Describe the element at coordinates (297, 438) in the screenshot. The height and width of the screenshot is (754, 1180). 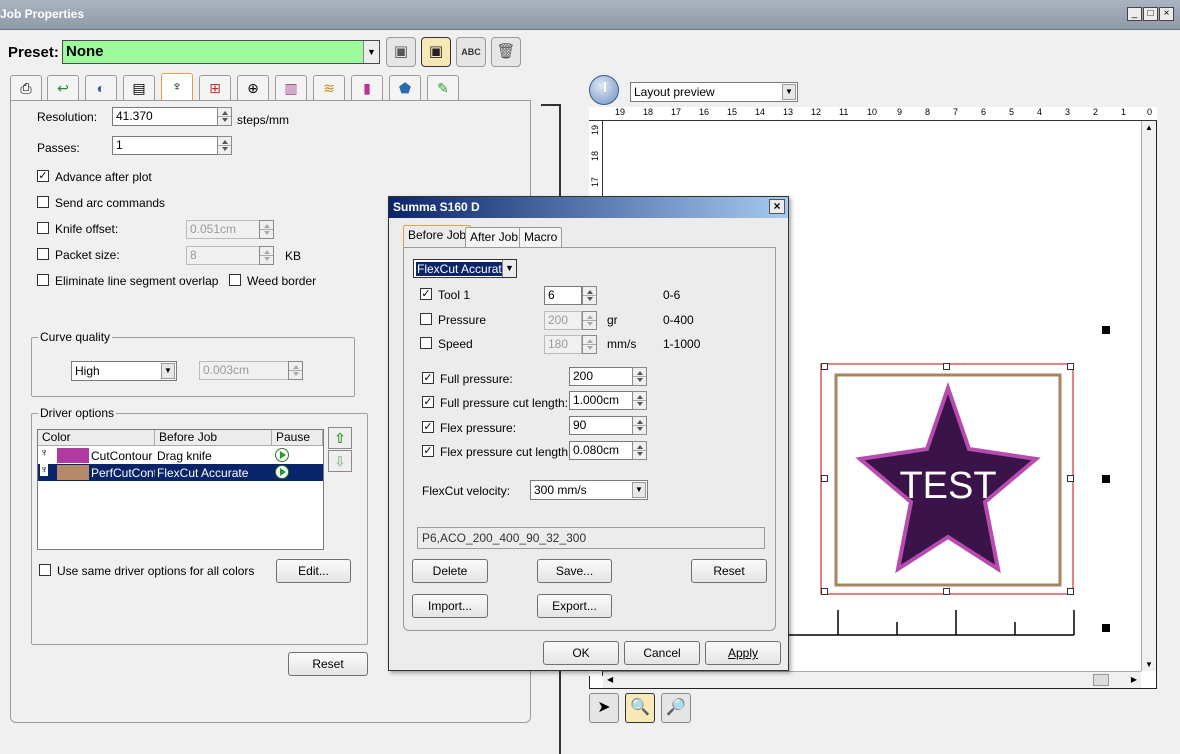
I see `column-header-pause: Pause` at that location.